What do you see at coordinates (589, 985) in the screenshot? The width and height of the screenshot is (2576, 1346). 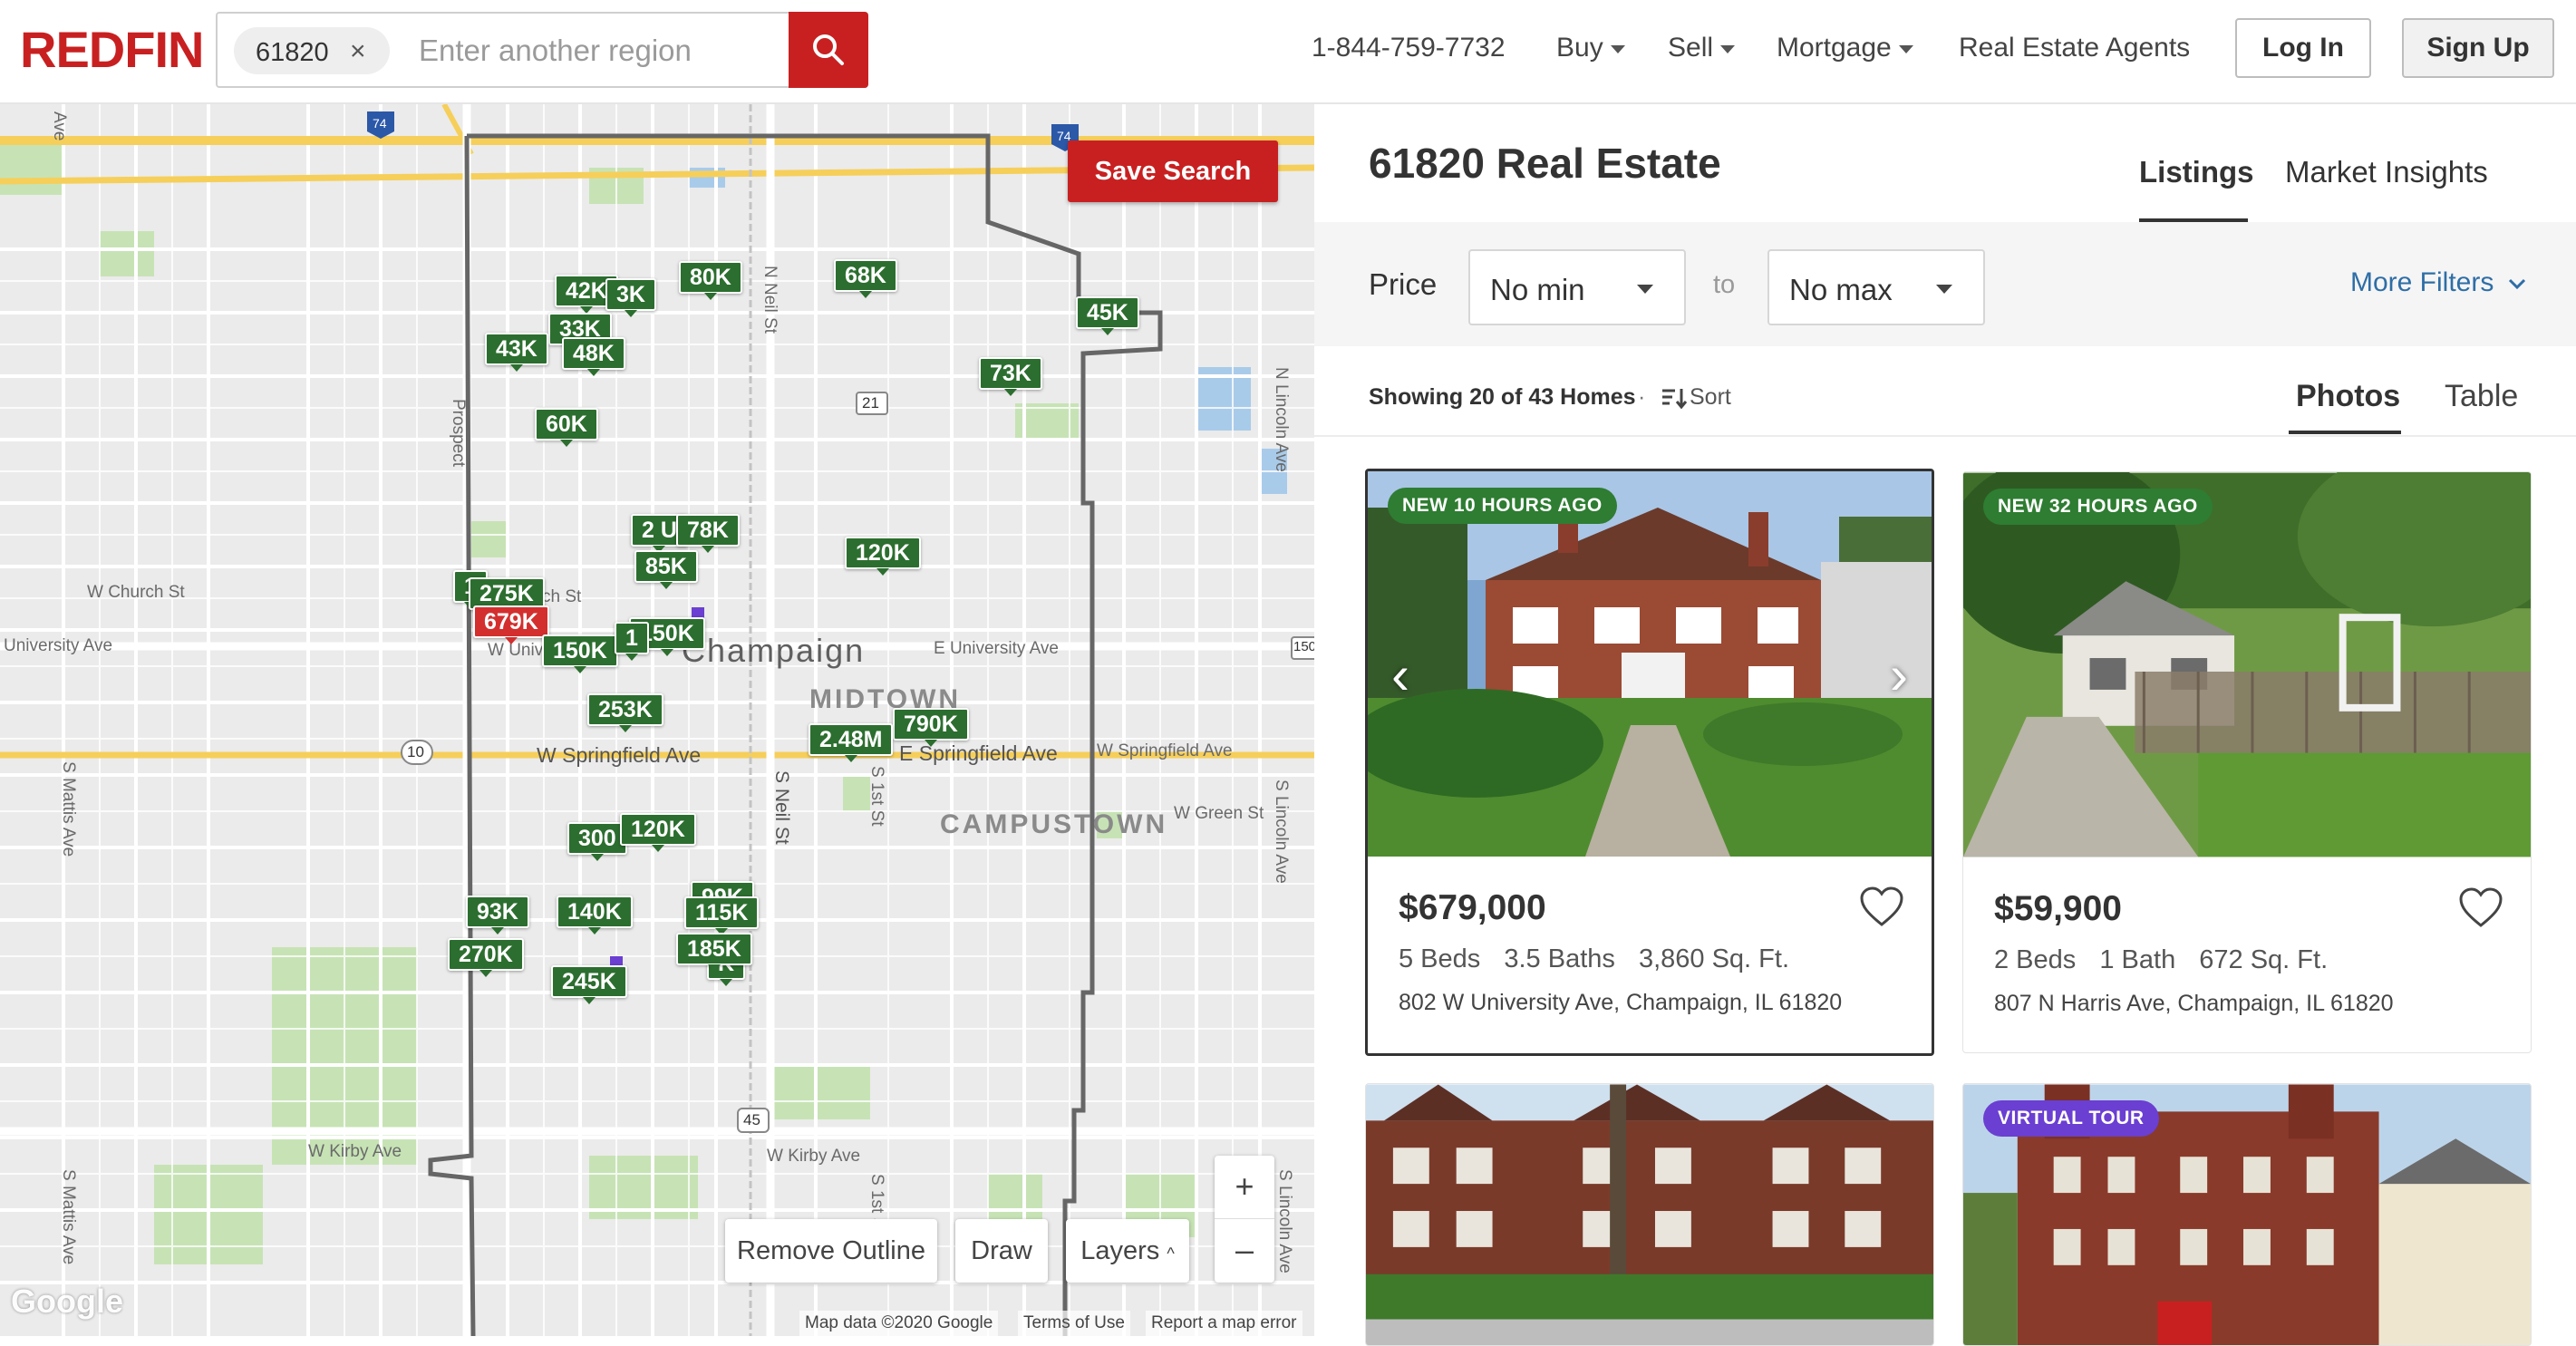 I see `price-pin: 245K` at bounding box center [589, 985].